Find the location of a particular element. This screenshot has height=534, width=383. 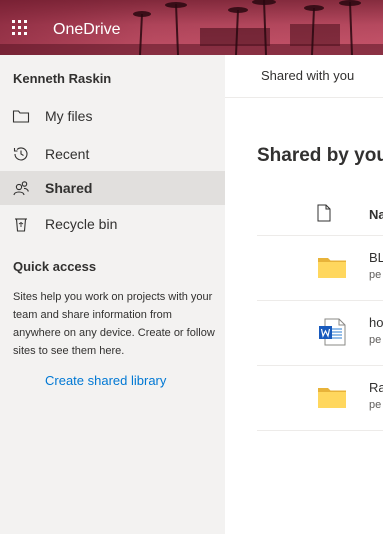

nav-item-shared: Shared is located at coordinates (112, 188).